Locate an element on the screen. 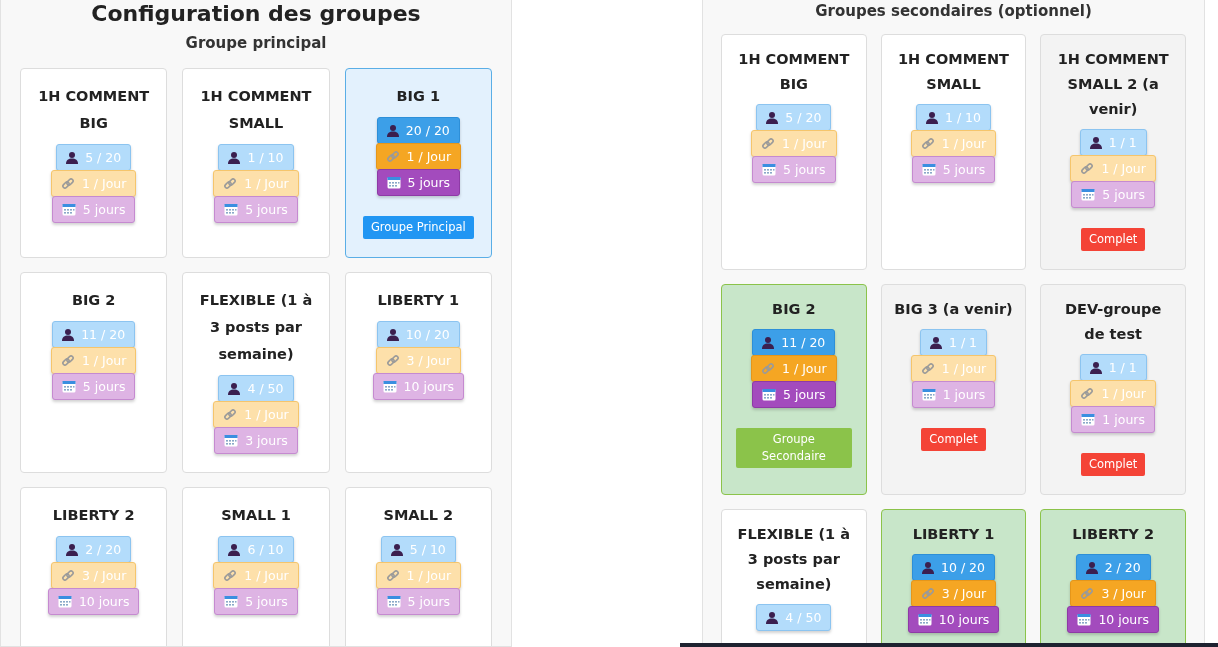  group-badge: Groupe Secondaire is located at coordinates (793, 448).